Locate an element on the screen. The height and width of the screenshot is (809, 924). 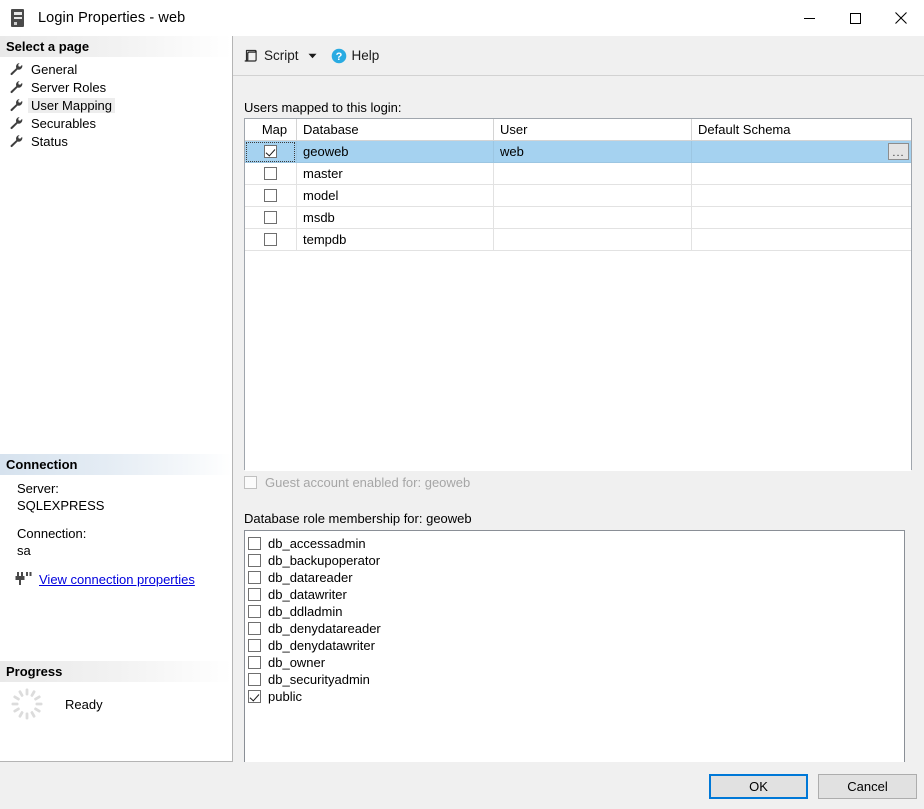
sidebar-item-status: Status is located at coordinates (116, 141).